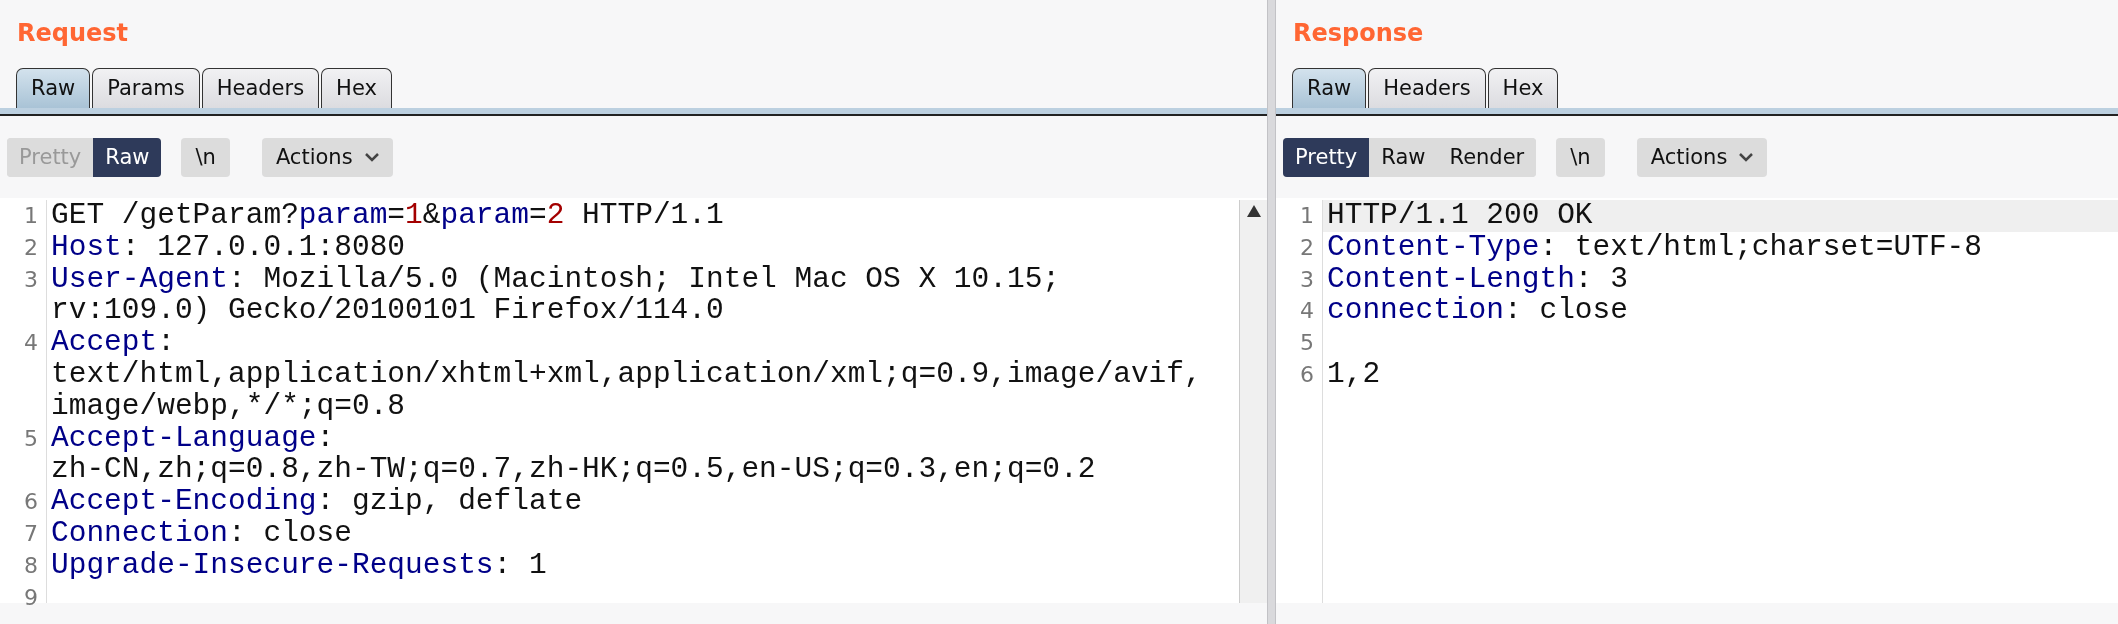 This screenshot has width=2118, height=624. I want to click on scroll-up-icon, so click(1253, 211).